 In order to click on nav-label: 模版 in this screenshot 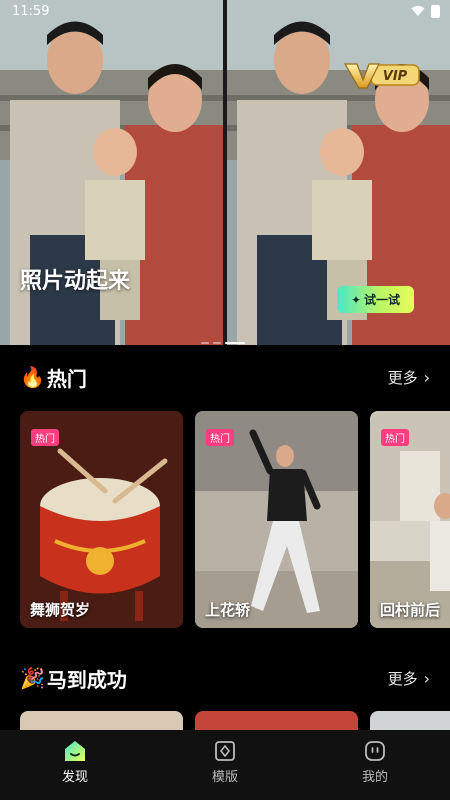, I will do `click(224, 777)`.